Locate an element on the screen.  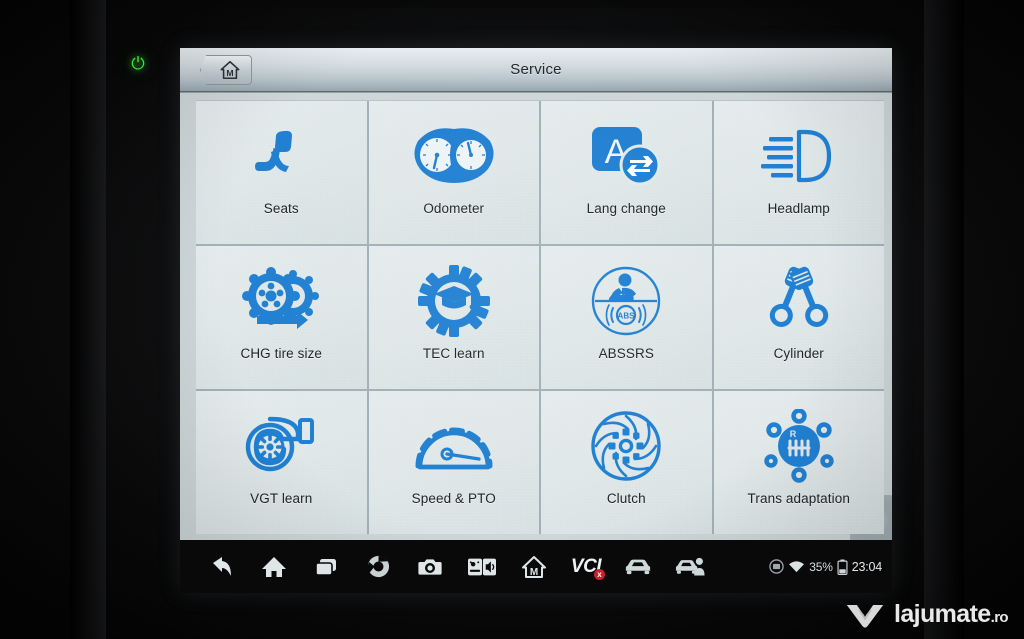
back-icon is located at coordinates (222, 566).